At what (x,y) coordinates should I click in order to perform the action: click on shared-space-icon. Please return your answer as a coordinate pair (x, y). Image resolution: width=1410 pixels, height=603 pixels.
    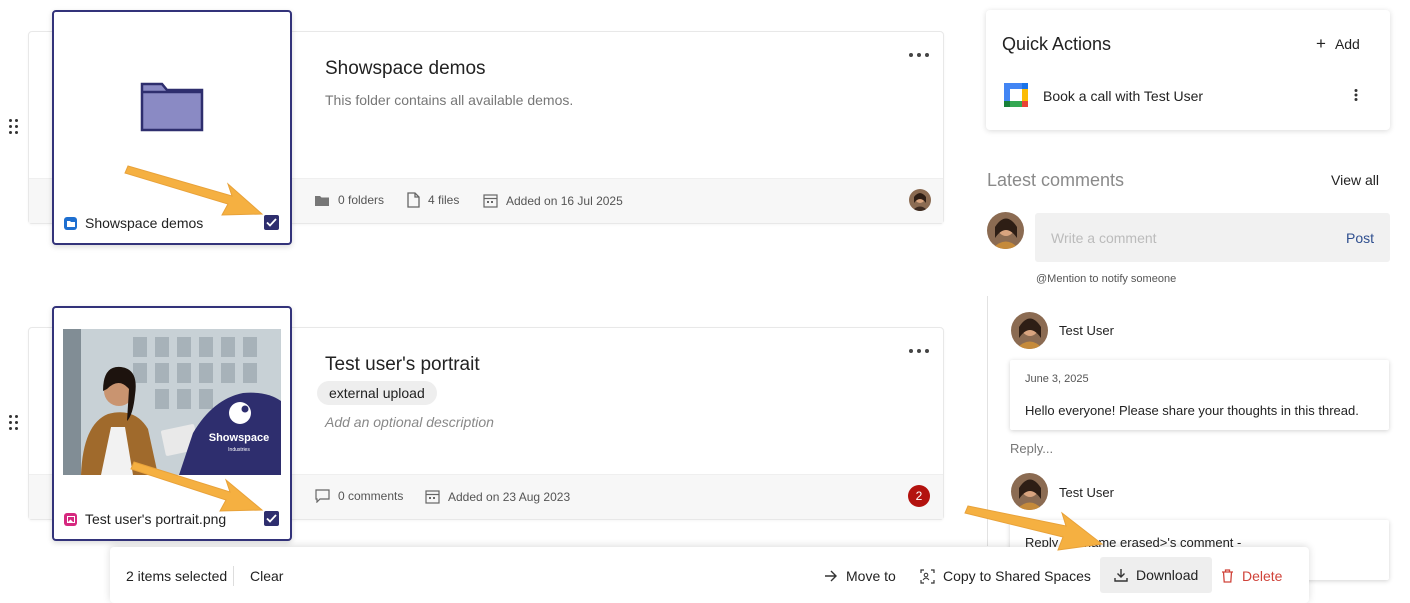
    Looking at the image, I should click on (927, 576).